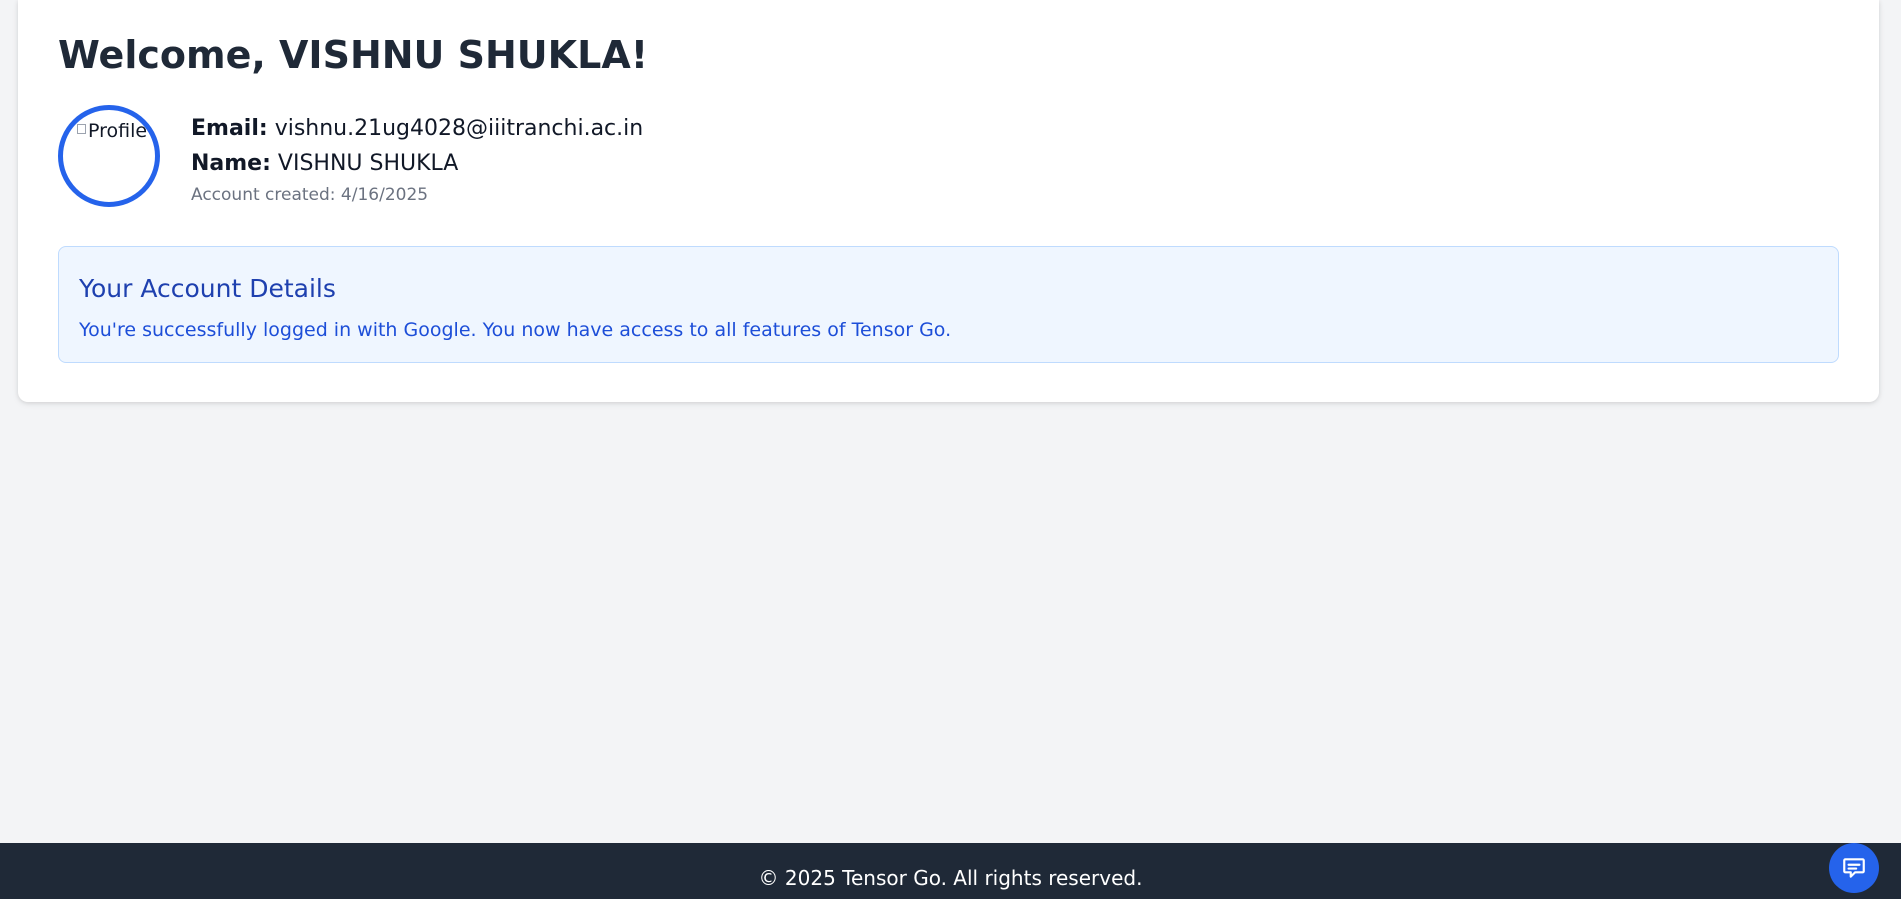 This screenshot has height=899, width=1901. What do you see at coordinates (231, 163) in the screenshot?
I see `name-label: Name:` at bounding box center [231, 163].